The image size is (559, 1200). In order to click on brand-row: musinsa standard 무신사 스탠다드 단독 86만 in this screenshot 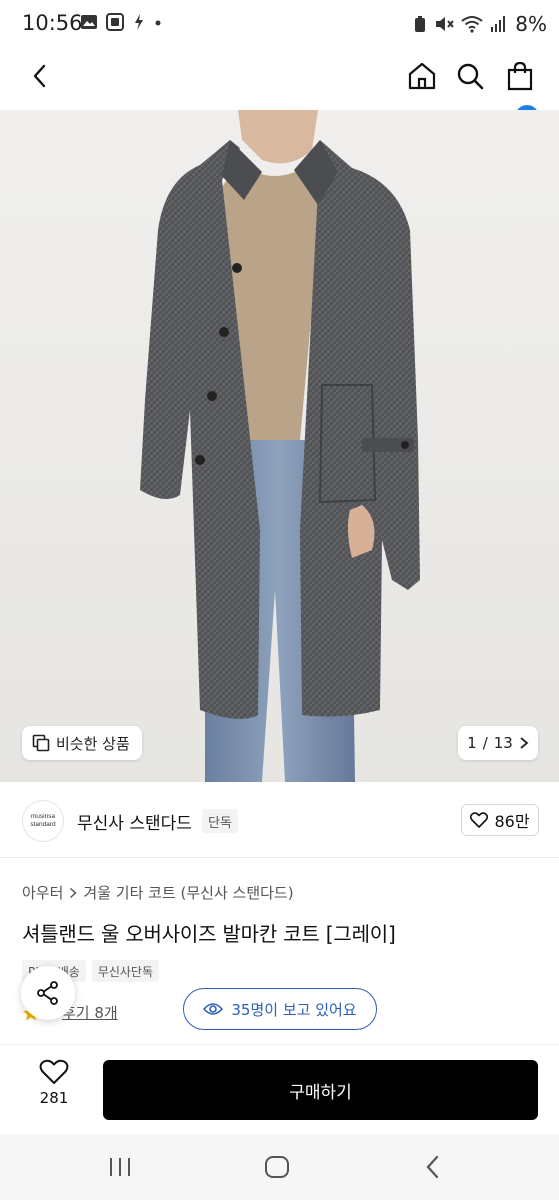, I will do `click(279, 820)`.